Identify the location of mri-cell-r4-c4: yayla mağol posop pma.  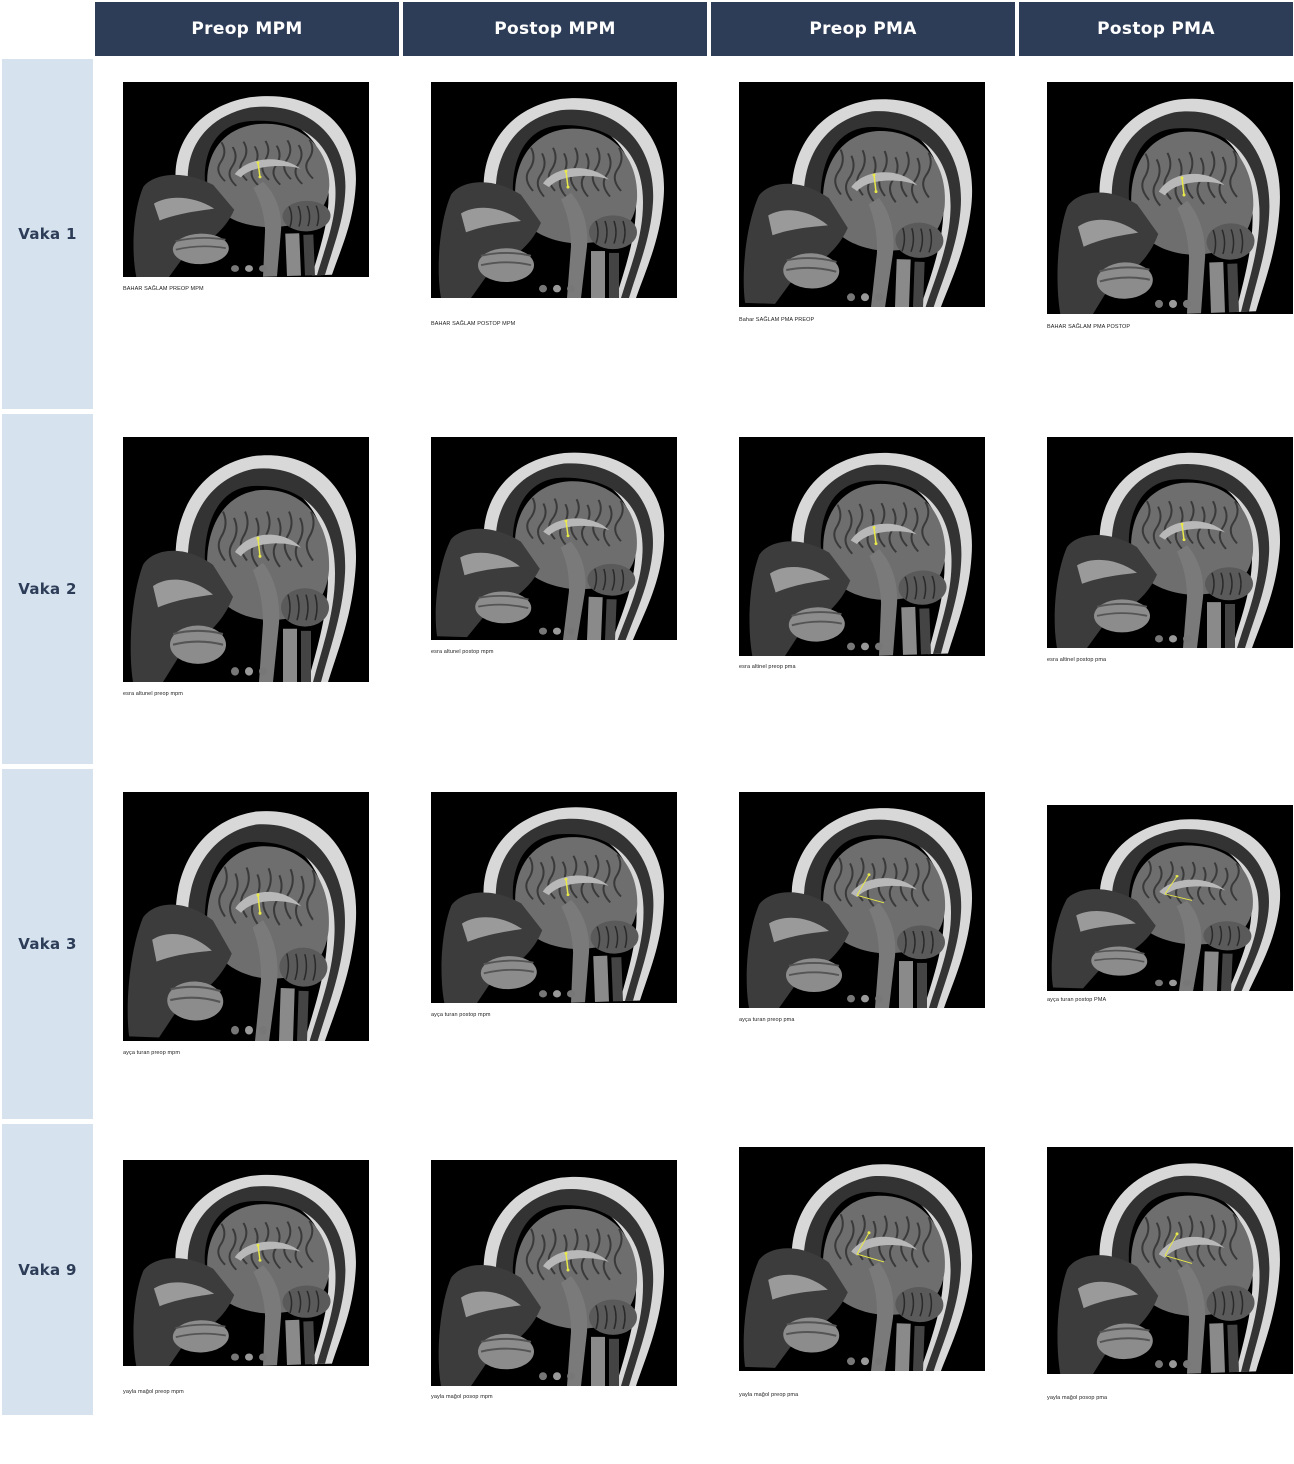
(1156, 1294).